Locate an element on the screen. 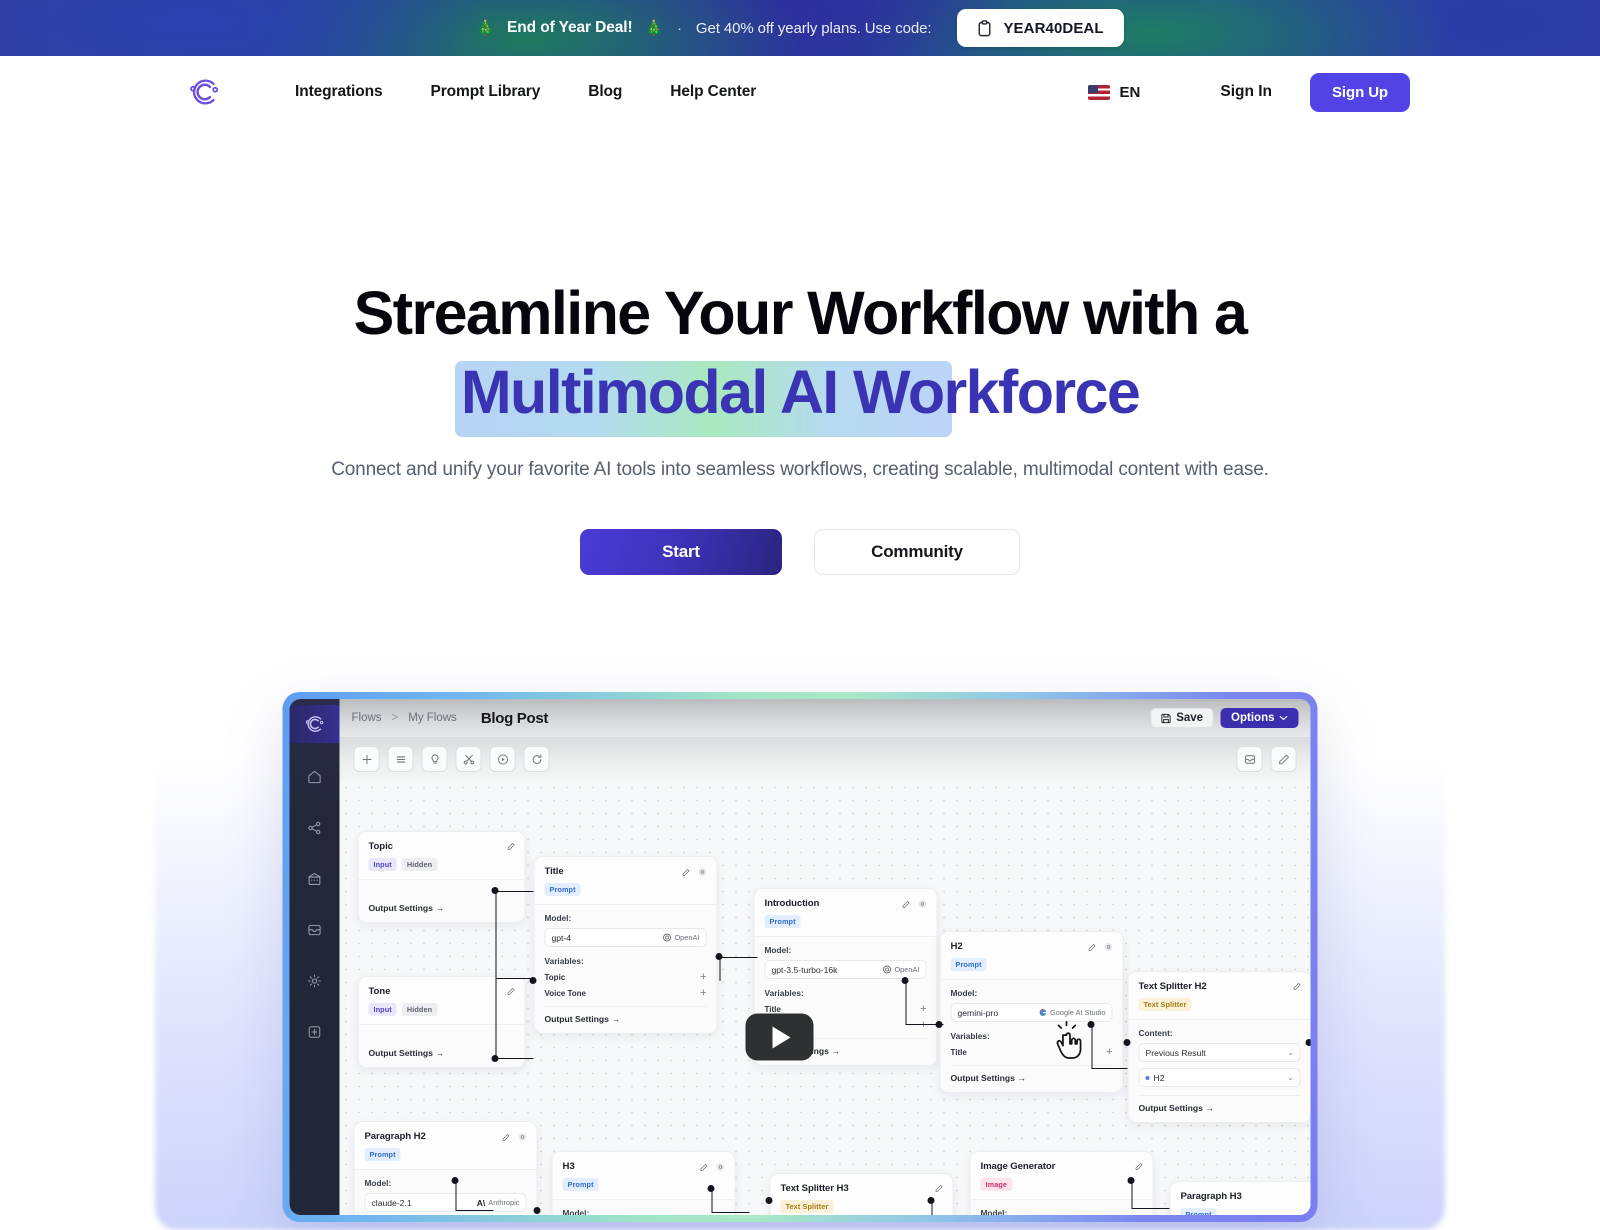  options-button: Options is located at coordinates (1259, 718).